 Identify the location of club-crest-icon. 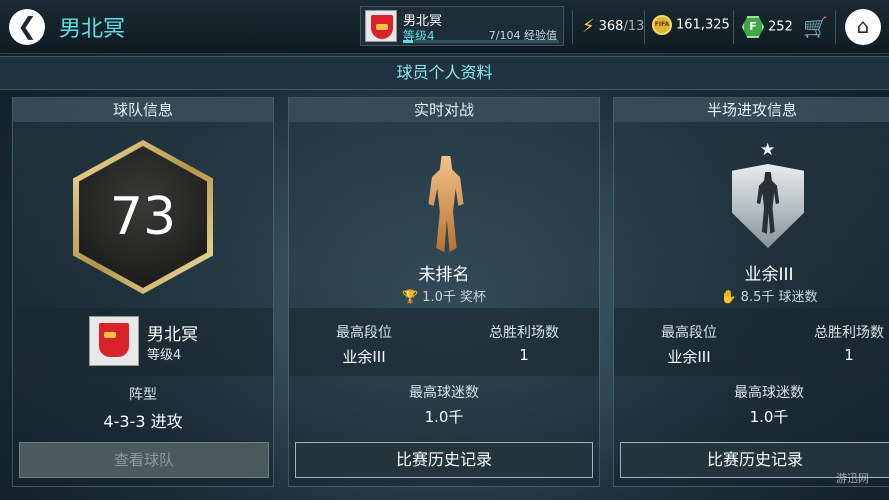
(114, 341).